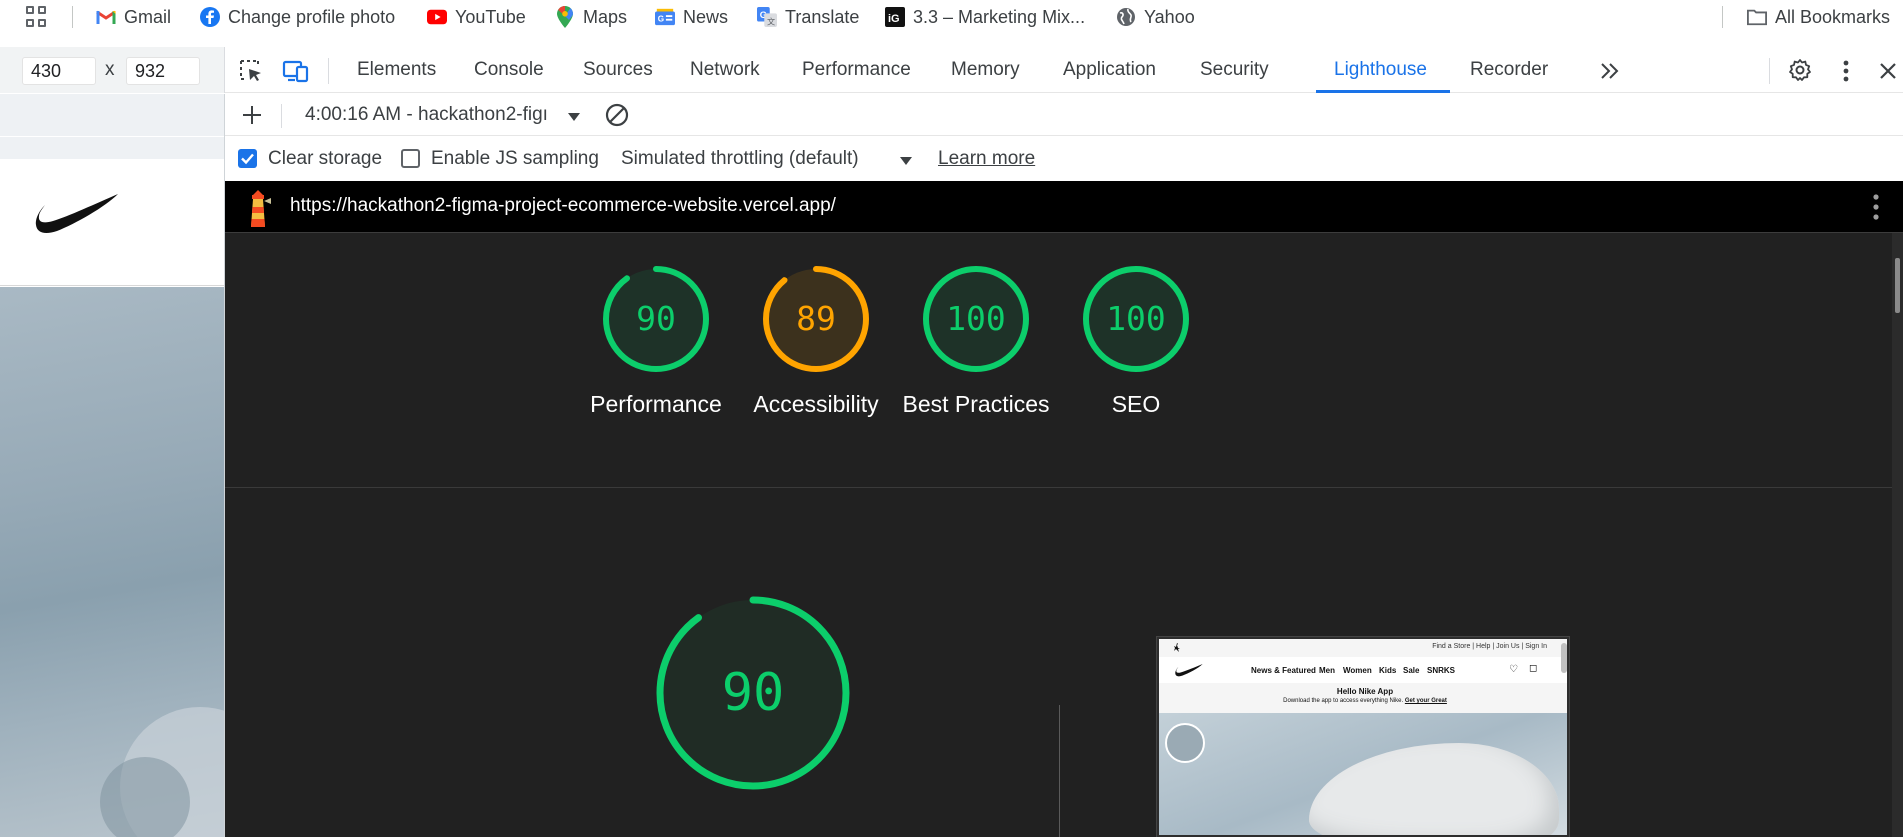 The height and width of the screenshot is (837, 1903). I want to click on score-gauge-seo: 100 SEO, so click(1136, 341).